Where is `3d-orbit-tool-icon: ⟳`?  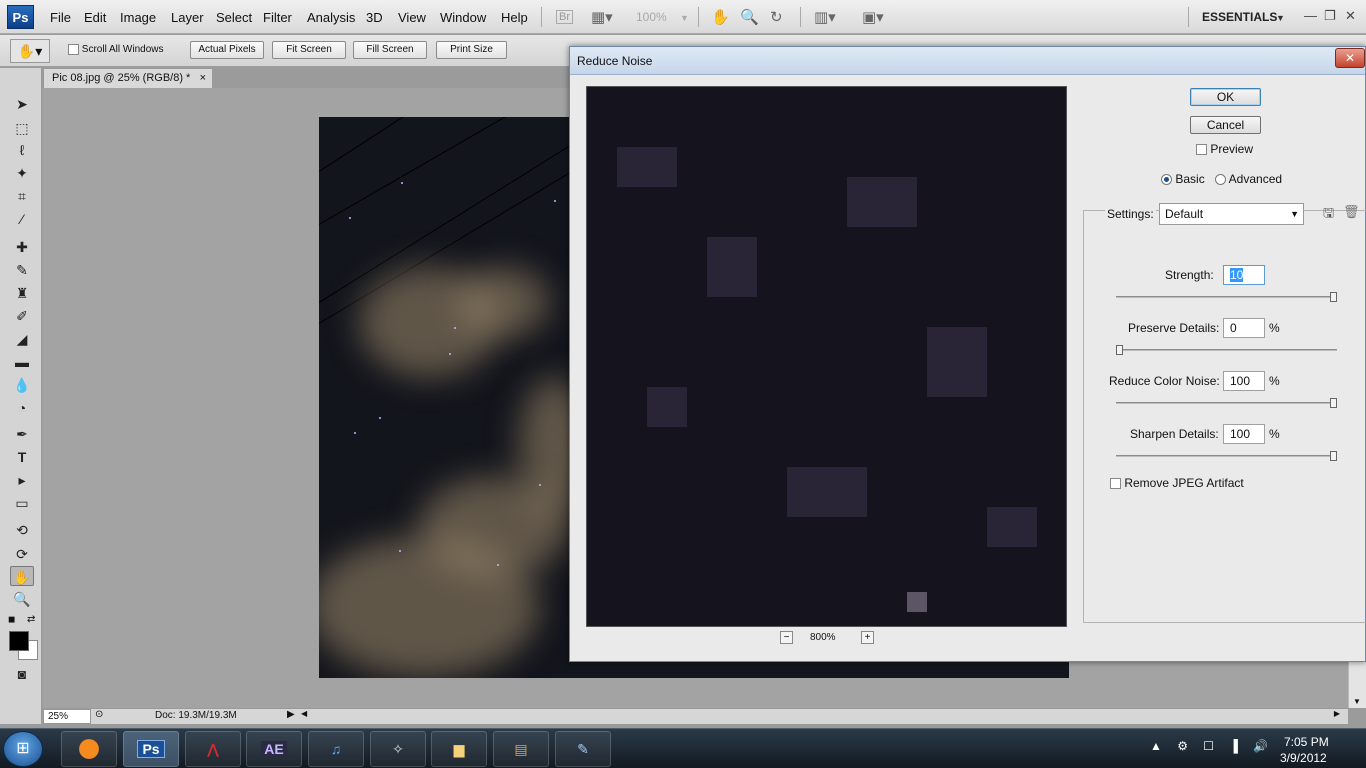
3d-orbit-tool-icon: ⟳ is located at coordinates (22, 554).